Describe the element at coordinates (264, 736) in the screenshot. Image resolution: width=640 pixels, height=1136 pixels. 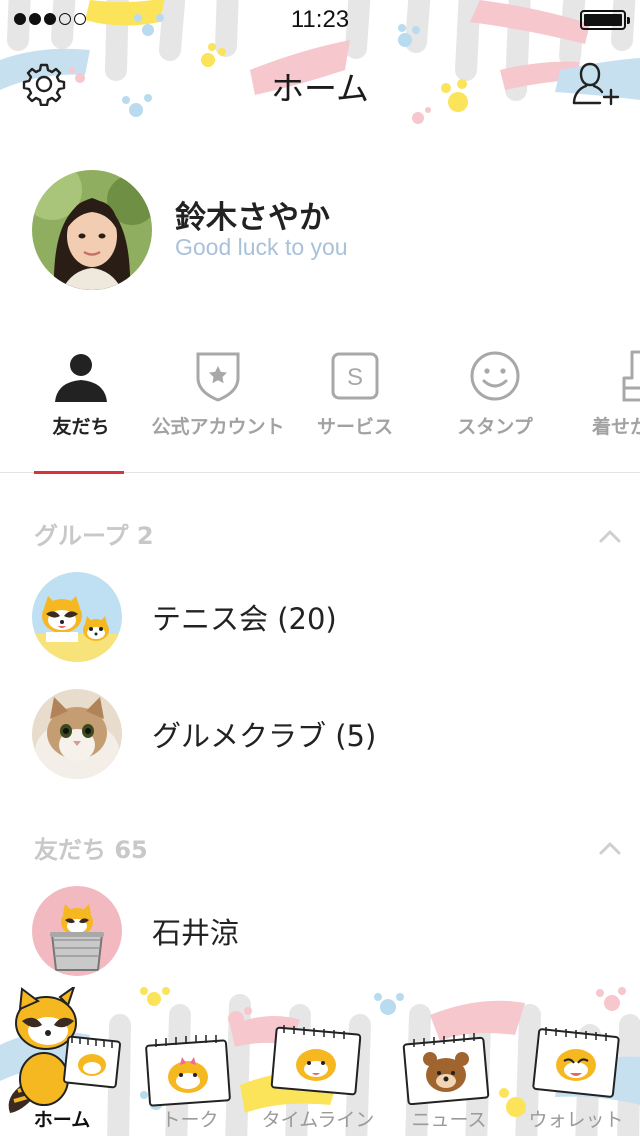
I see `group-name: グルメクラブ (5)` at that location.